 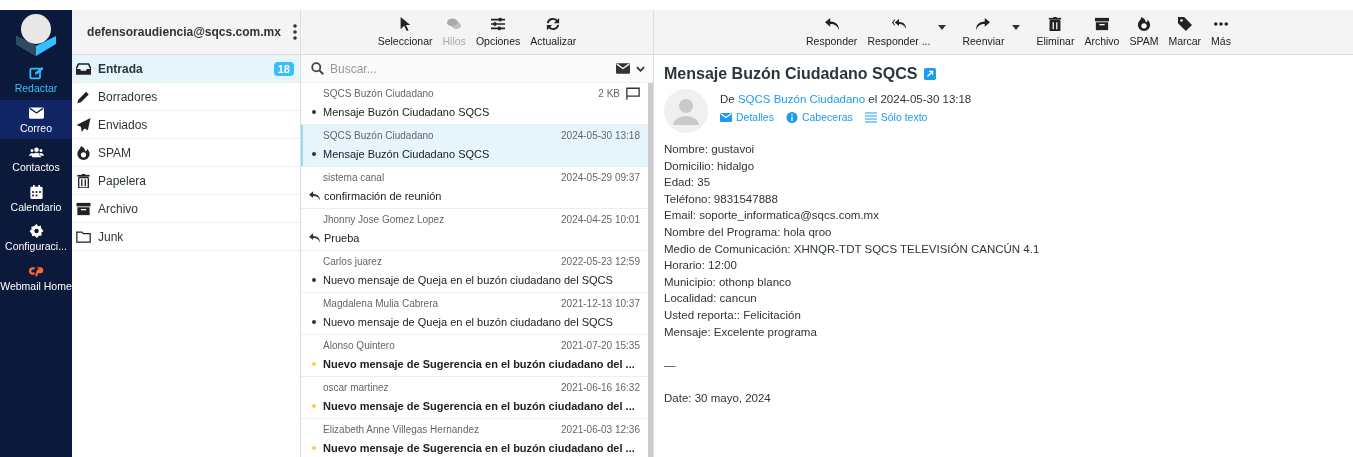 I want to click on toolbar-button: Seleccionar, so click(x=405, y=32).